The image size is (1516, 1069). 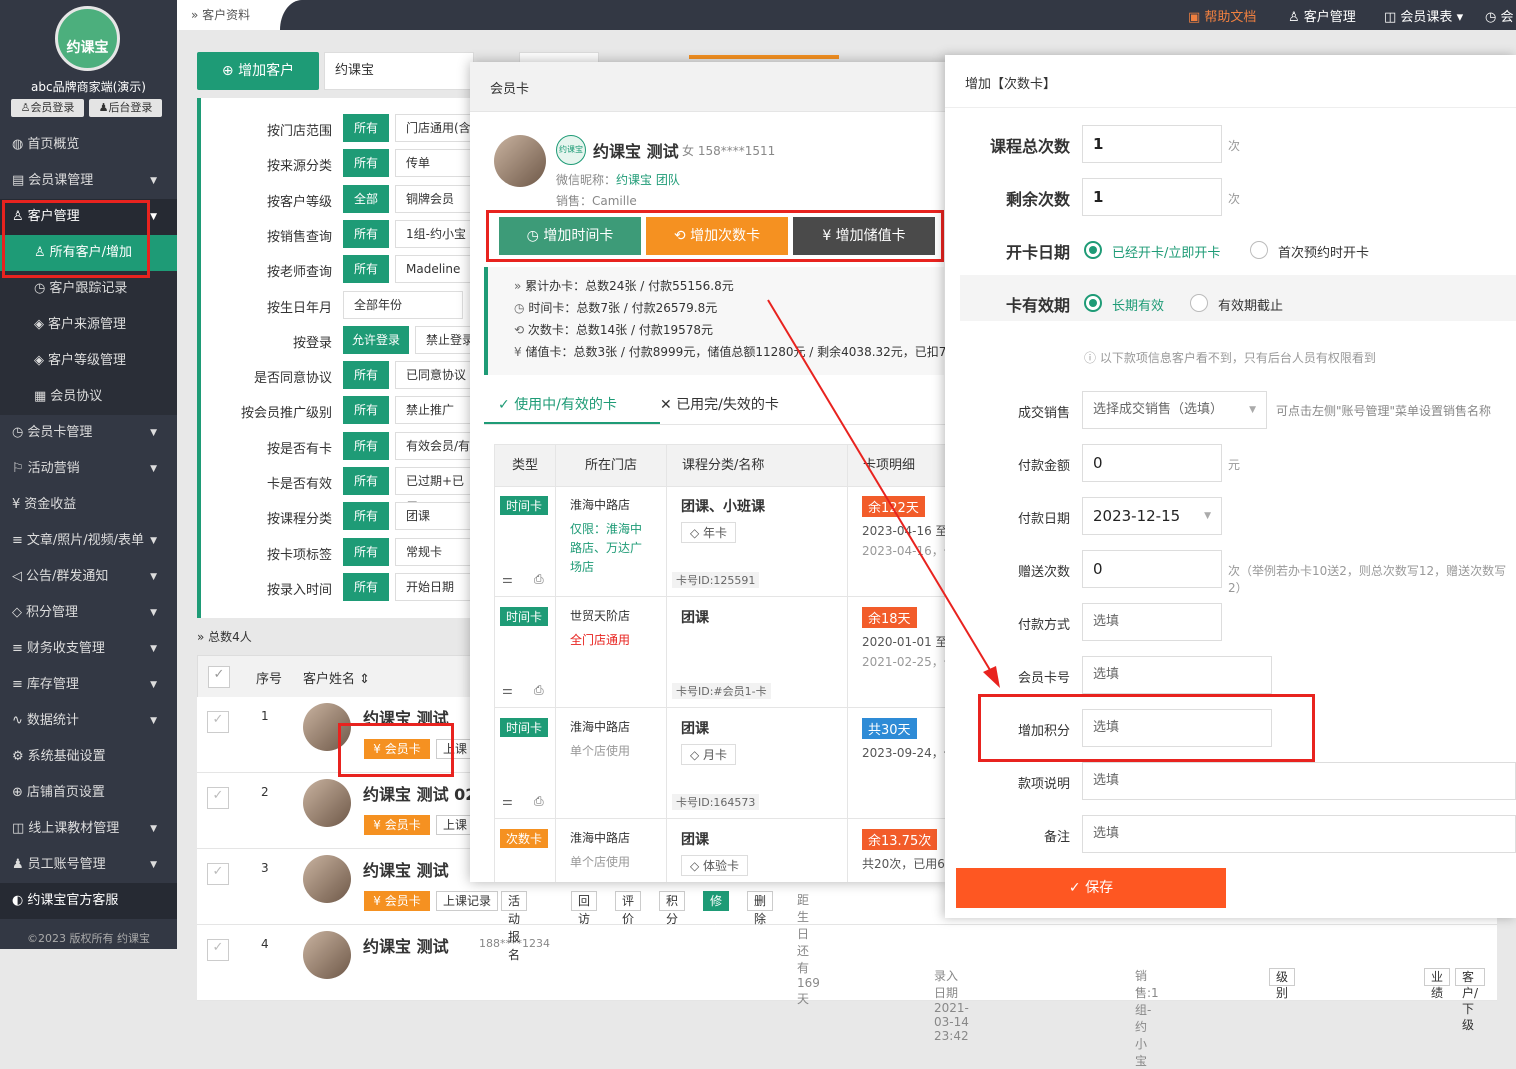 What do you see at coordinates (883, 493) in the screenshot?
I see `annotation-arrow` at bounding box center [883, 493].